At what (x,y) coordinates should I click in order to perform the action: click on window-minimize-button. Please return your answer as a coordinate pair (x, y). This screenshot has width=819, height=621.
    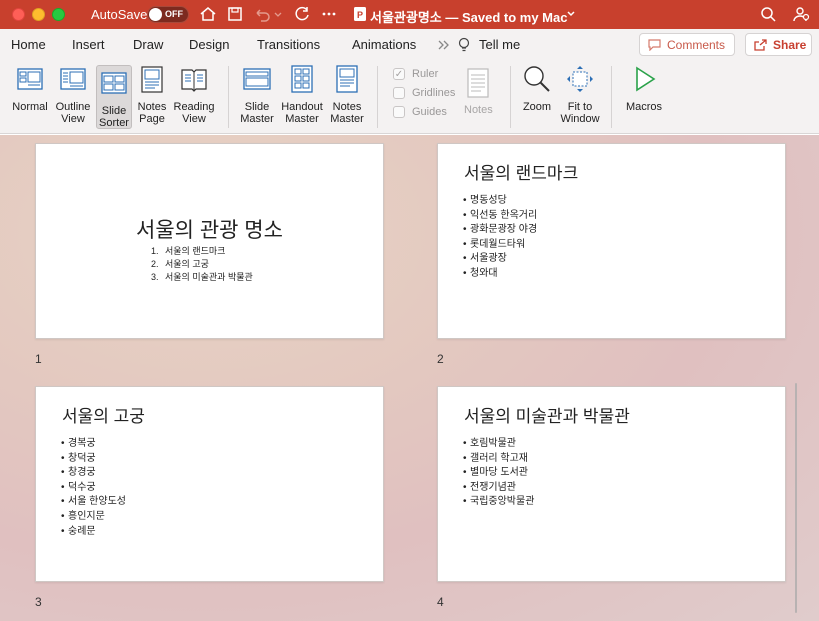
    Looking at the image, I should click on (38, 14).